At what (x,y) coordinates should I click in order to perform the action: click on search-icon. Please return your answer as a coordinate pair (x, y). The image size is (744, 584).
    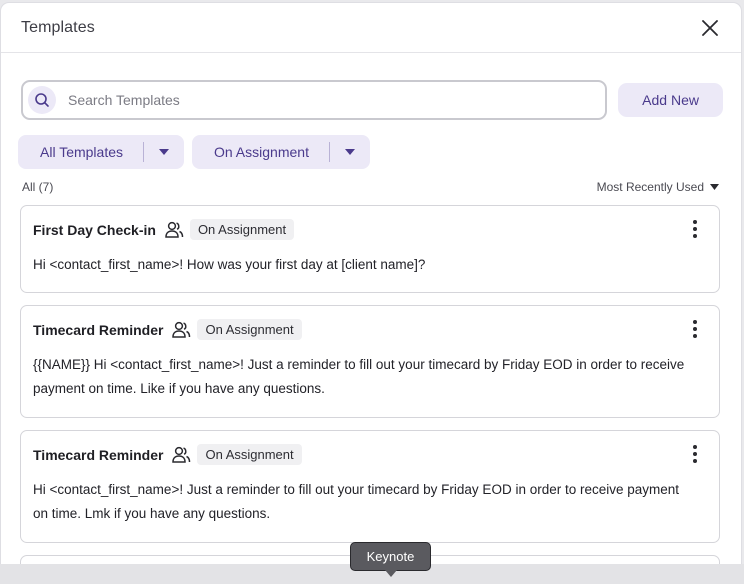
    Looking at the image, I should click on (42, 100).